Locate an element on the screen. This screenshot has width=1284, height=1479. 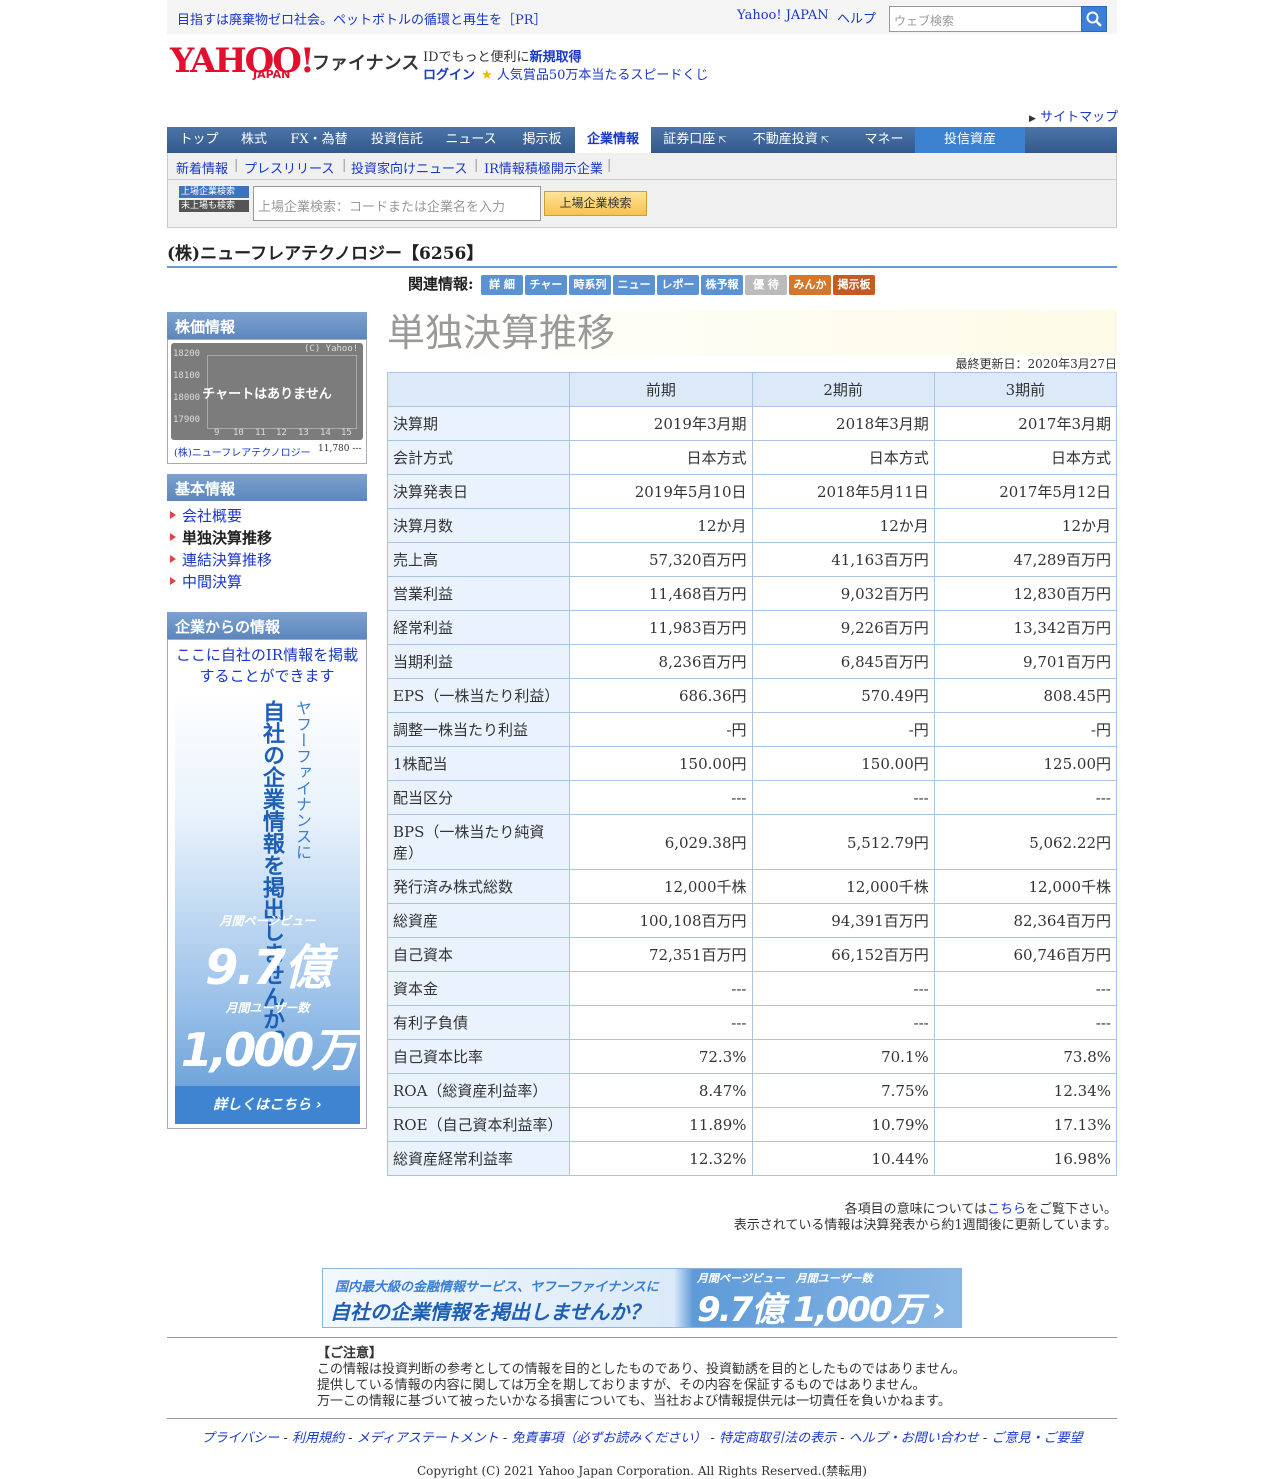
row-label: ROA（総資産利益率） is located at coordinates (478, 1090).